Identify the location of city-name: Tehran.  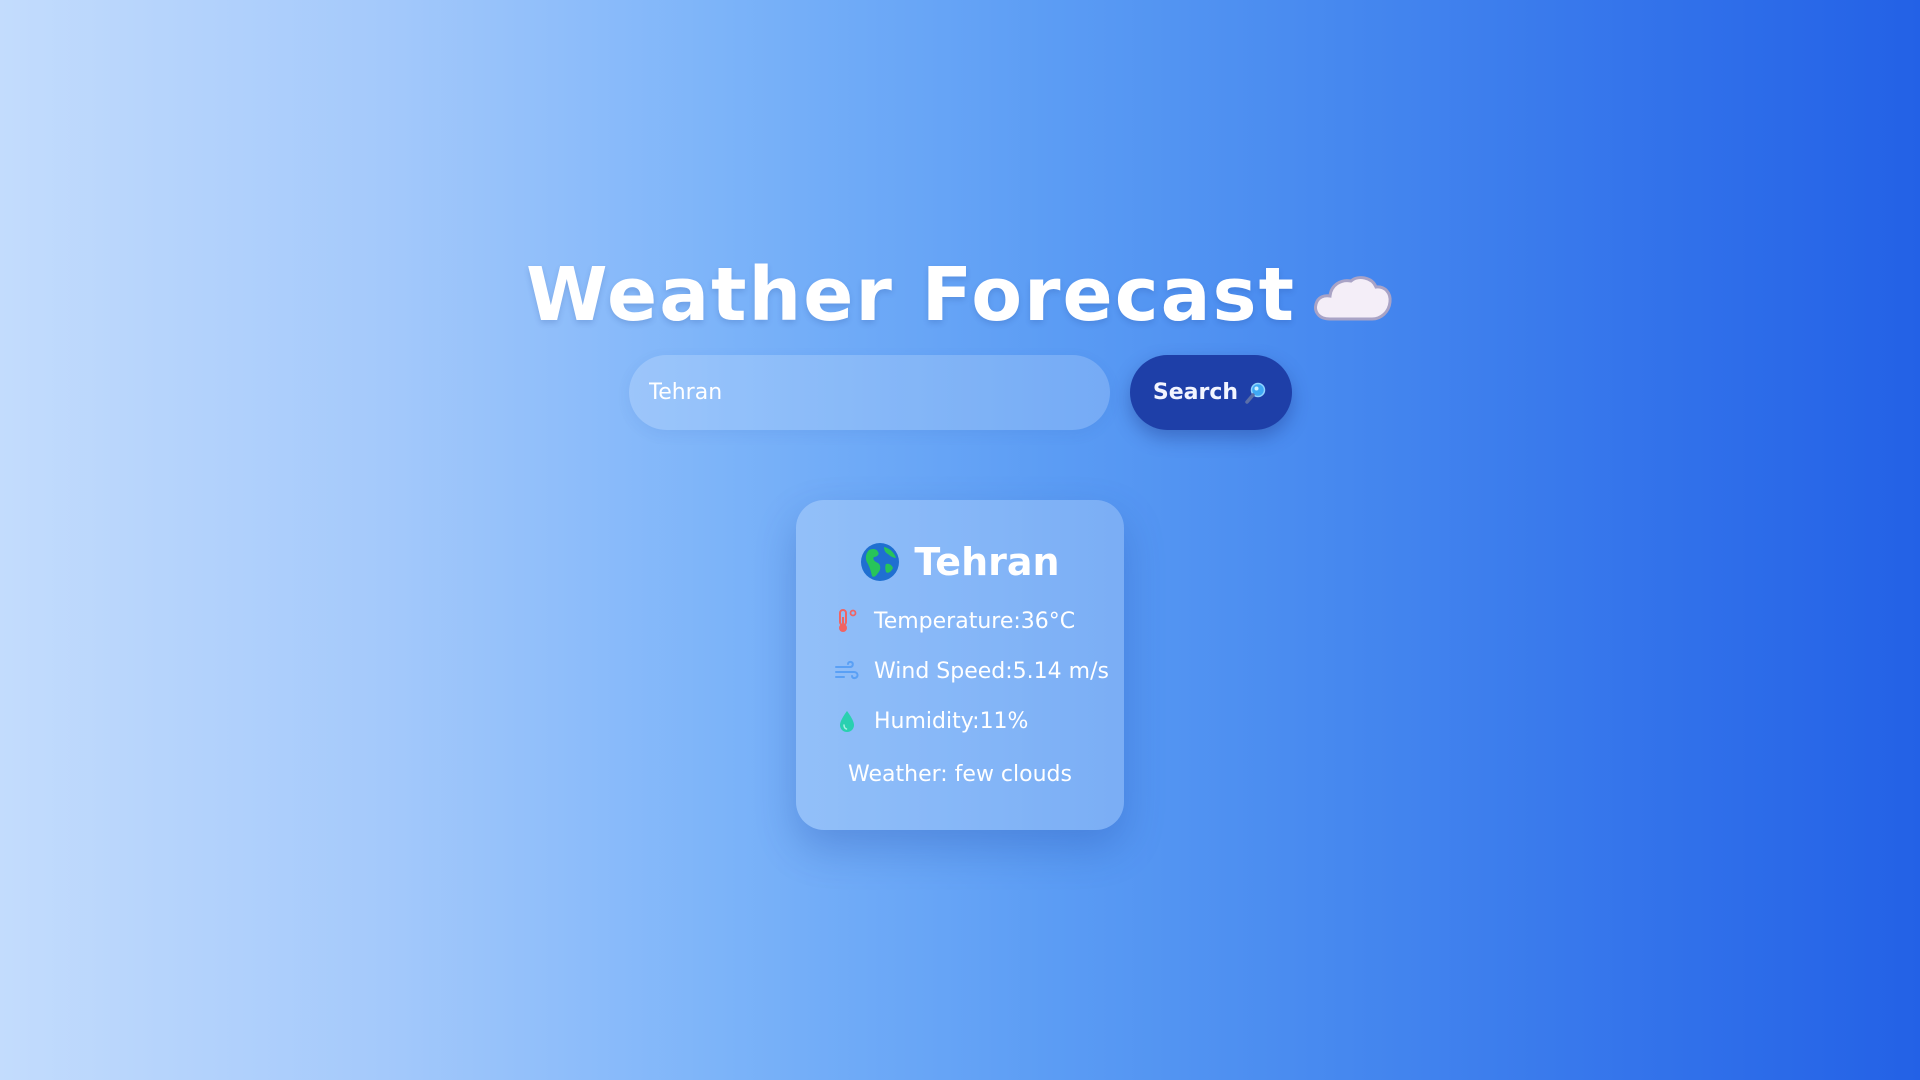
(987, 562).